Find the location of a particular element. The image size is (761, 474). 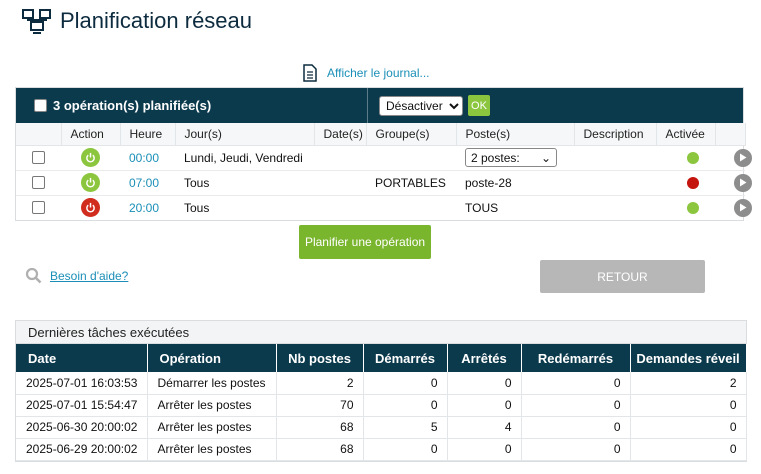

task-date: 2025-06-29 20:00:02 is located at coordinates (82, 449).